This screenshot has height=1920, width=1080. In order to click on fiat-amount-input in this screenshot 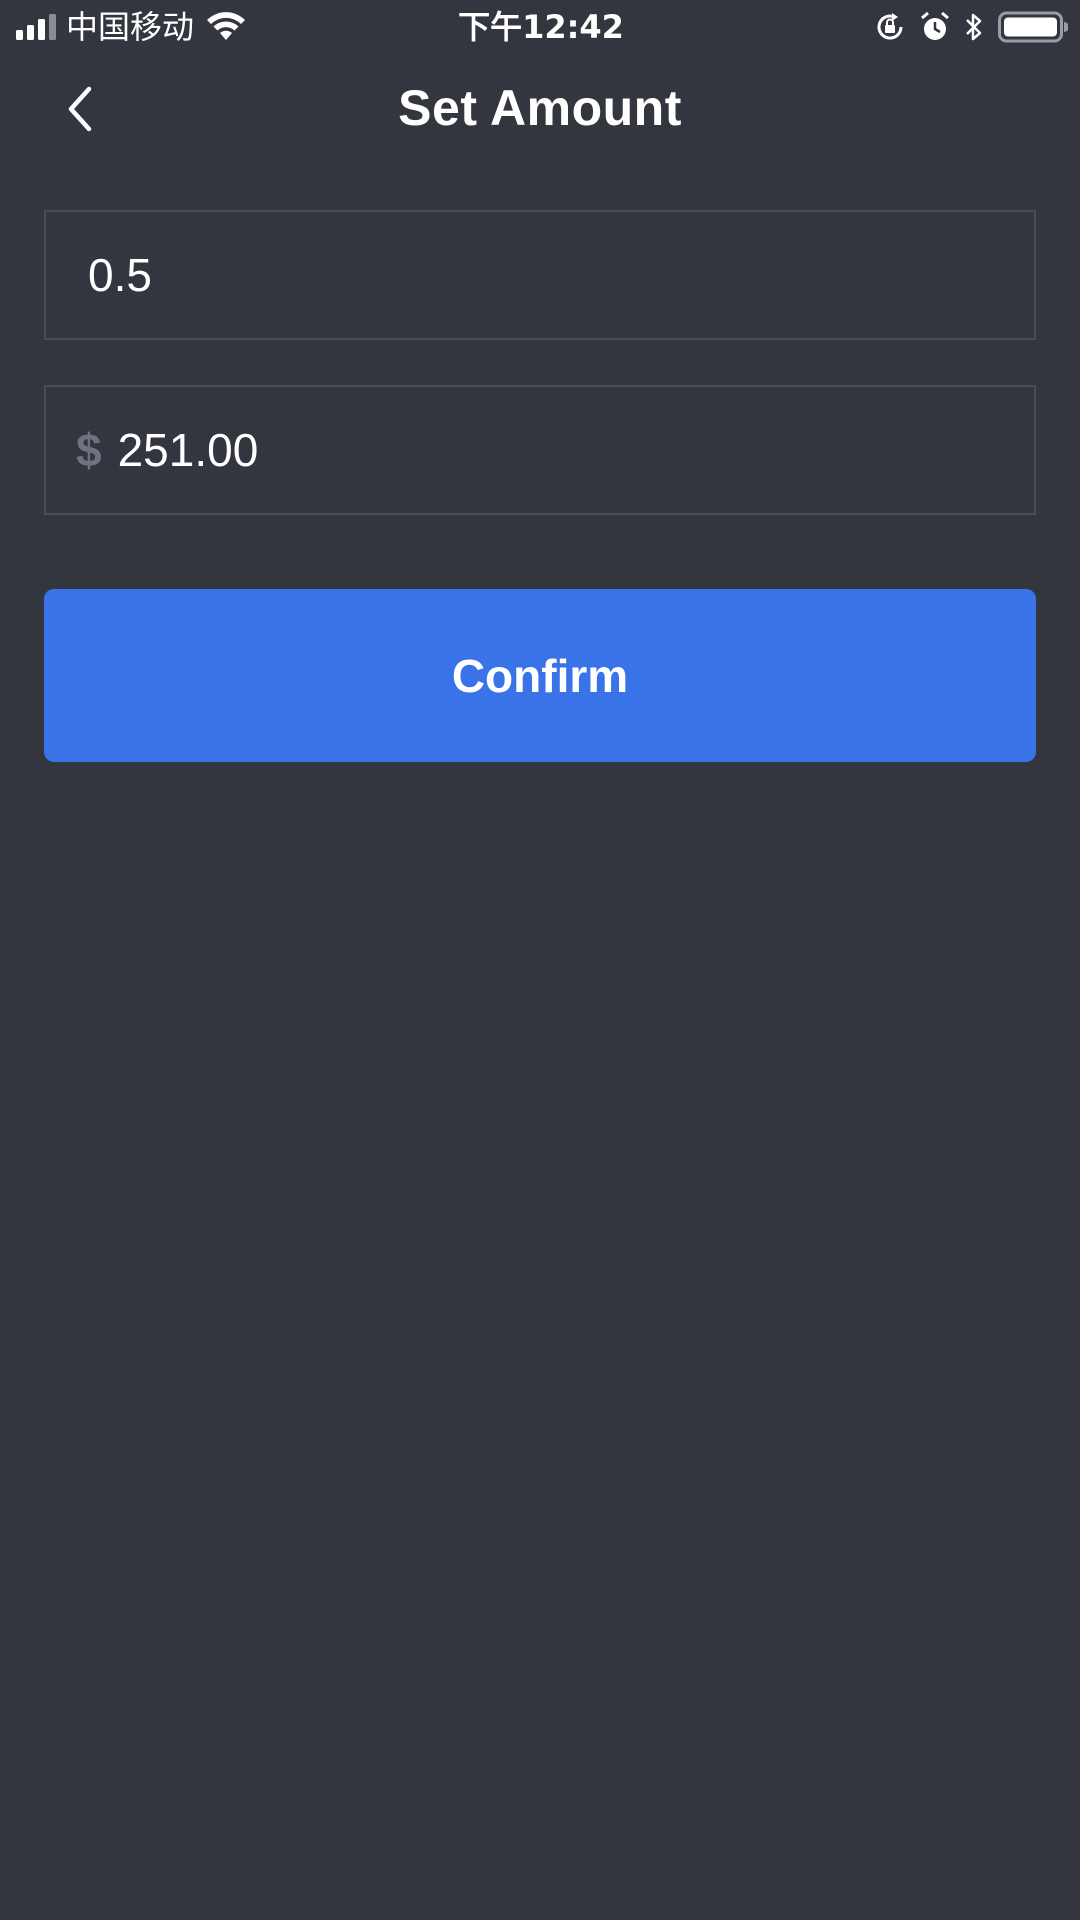, I will do `click(547, 450)`.